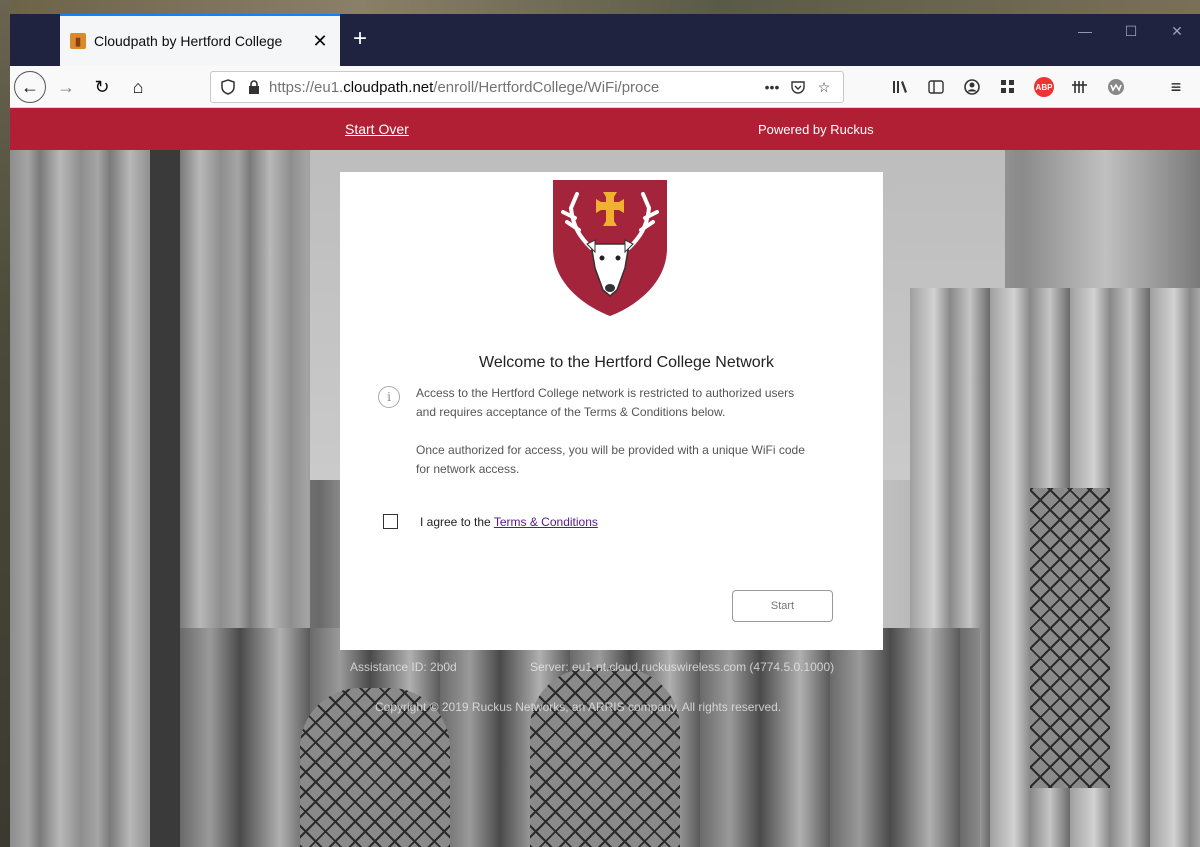 This screenshot has height=847, width=1200. I want to click on shield-icon, so click(228, 87).